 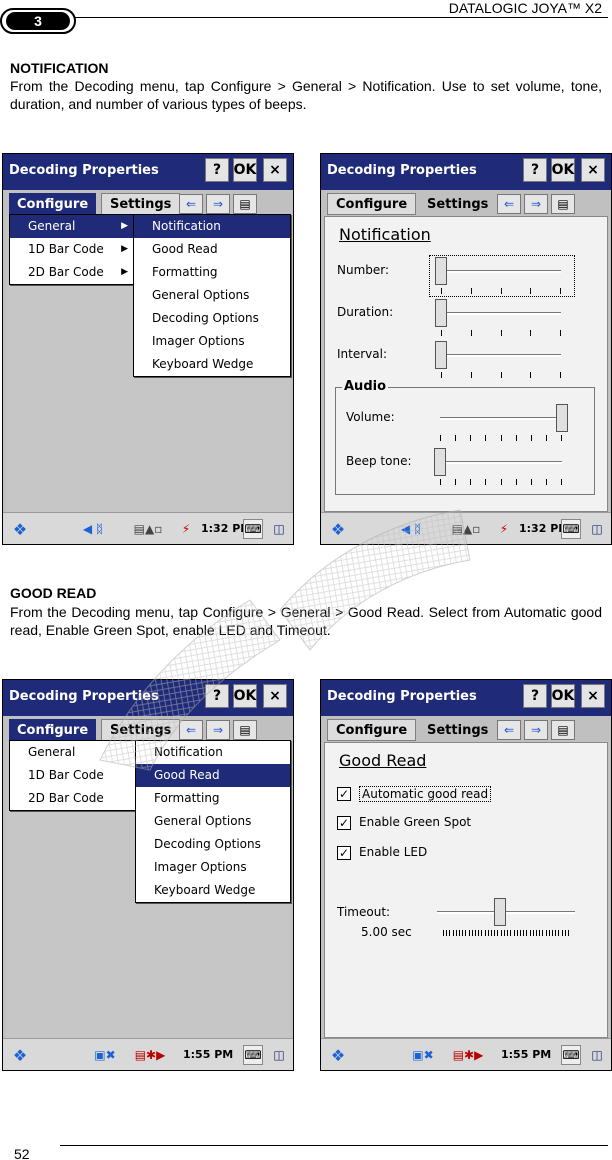 I want to click on duration-slider-track, so click(x=501, y=313).